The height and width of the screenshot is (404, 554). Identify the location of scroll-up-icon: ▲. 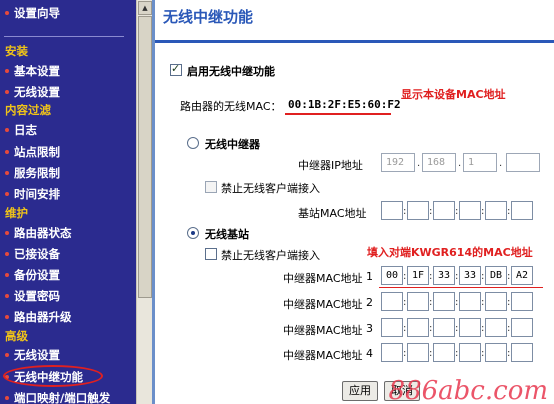
(145, 8).